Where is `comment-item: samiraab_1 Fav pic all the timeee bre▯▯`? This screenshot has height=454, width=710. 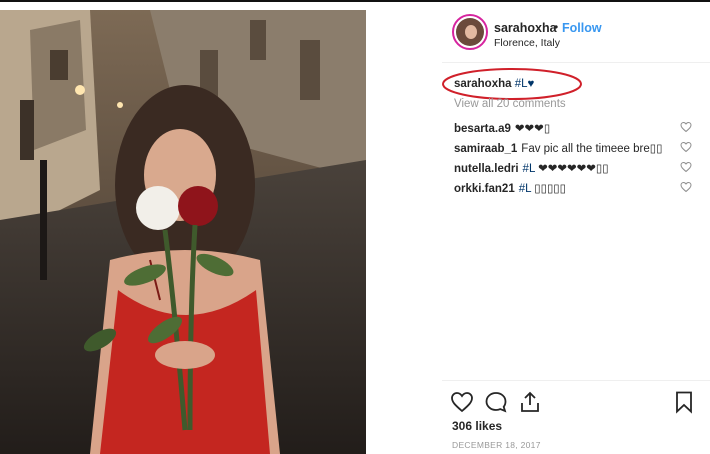 comment-item: samiraab_1 Fav pic all the timeee bre▯▯ is located at coordinates (574, 148).